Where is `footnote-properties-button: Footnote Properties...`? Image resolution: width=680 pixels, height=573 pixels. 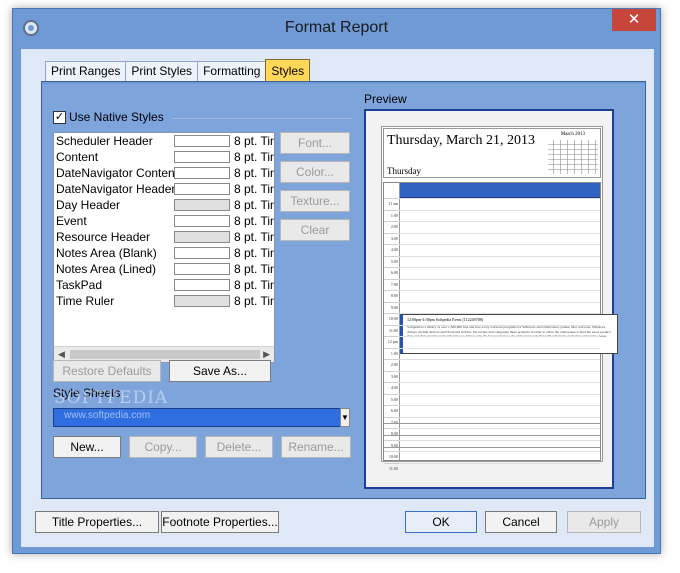 footnote-properties-button: Footnote Properties... is located at coordinates (220, 522).